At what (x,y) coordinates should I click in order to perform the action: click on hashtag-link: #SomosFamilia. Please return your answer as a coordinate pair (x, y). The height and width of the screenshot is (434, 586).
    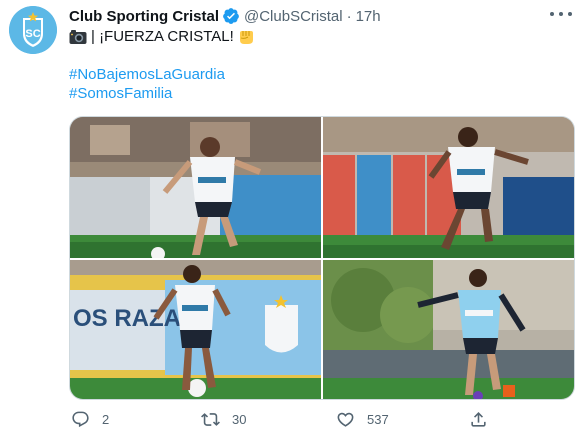
    Looking at the image, I should click on (120, 94).